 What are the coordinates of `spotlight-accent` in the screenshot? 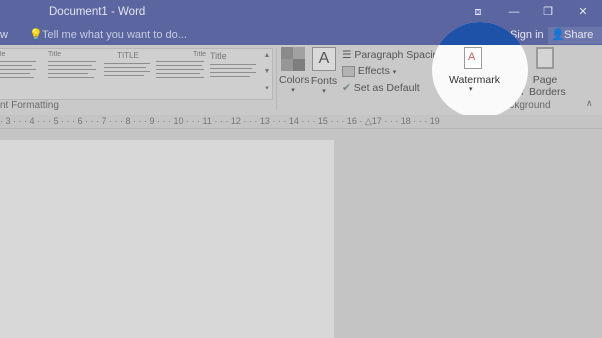 It's located at (480, 33).